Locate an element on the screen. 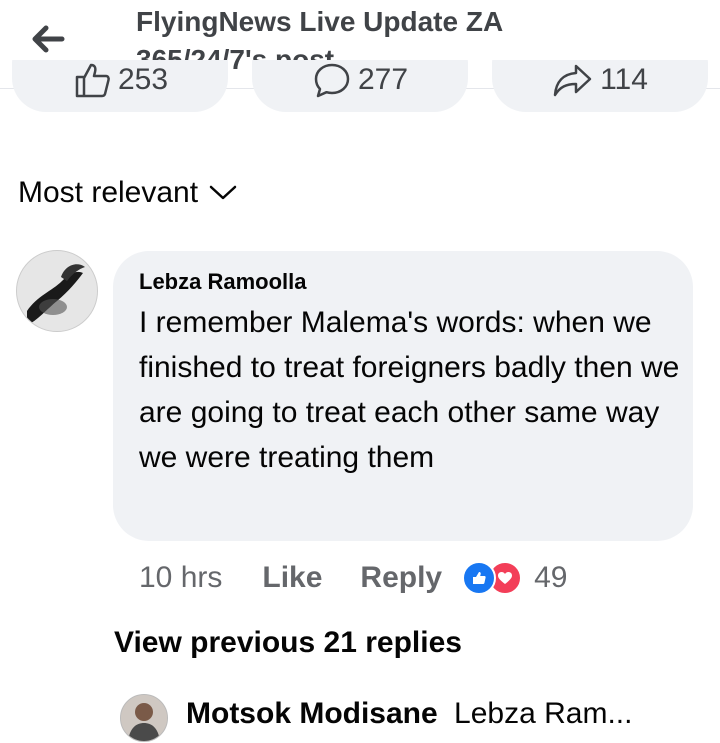 Image resolution: width=720 pixels, height=743 pixels. like-button: Like is located at coordinates (292, 578).